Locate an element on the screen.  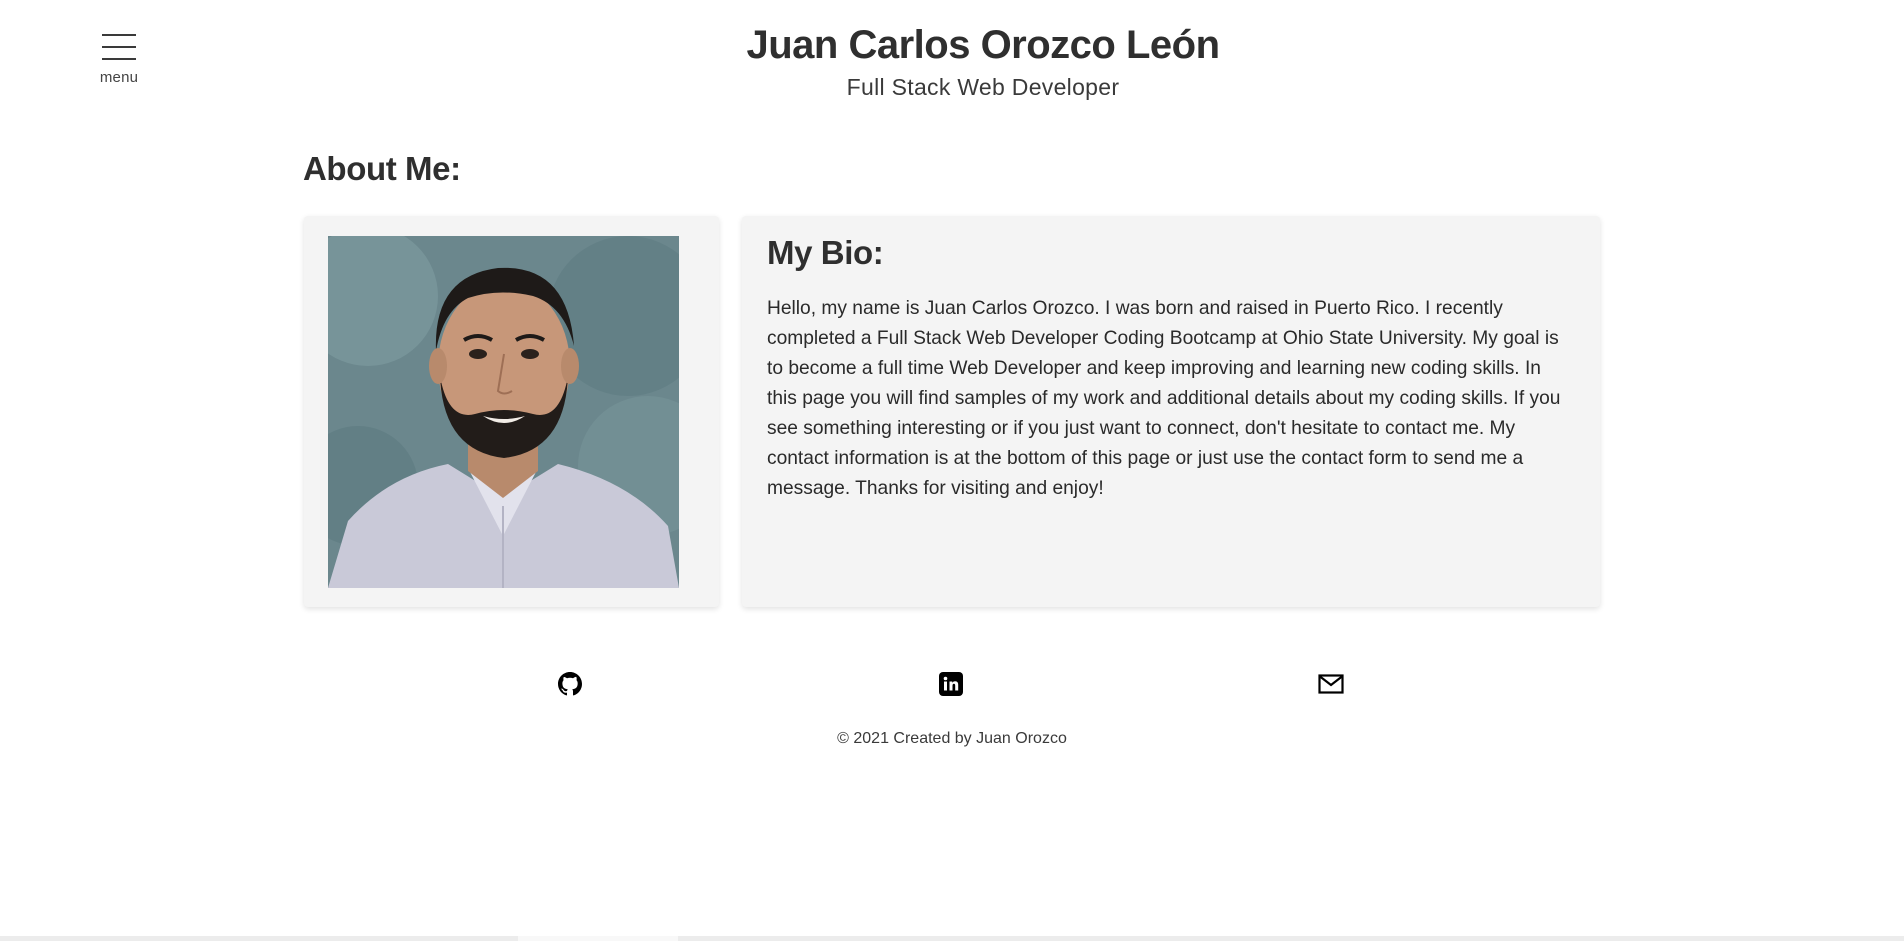
about-title: About Me: is located at coordinates (382, 168).